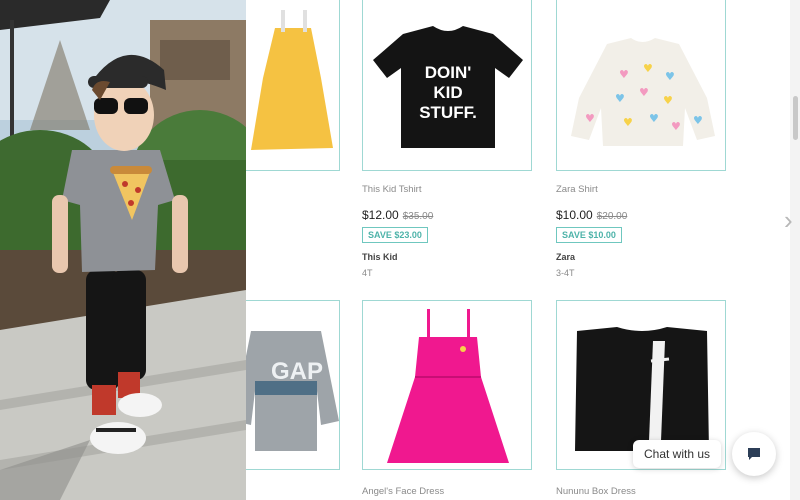  Describe the element at coordinates (391, 189) in the screenshot. I see `product-name: This Kid Tshirt` at that location.